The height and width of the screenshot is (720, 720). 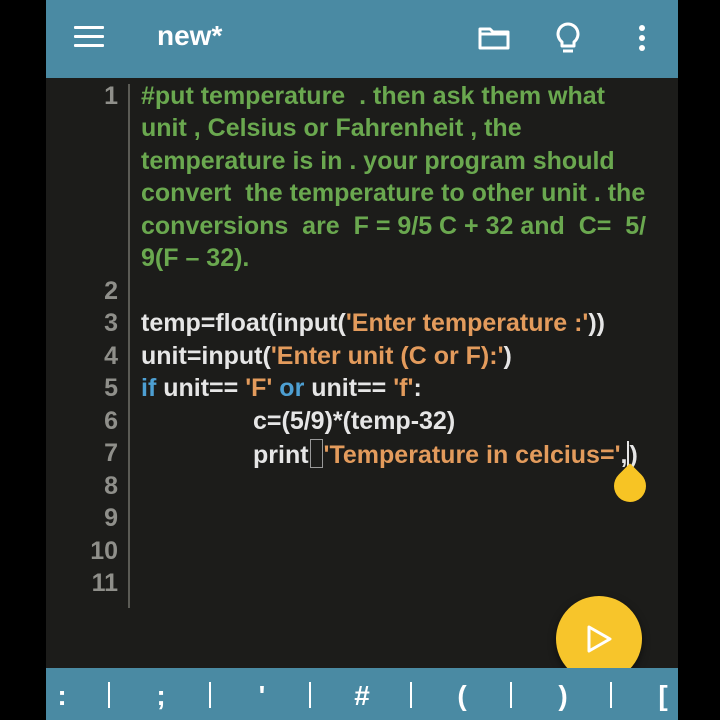 What do you see at coordinates (494, 38) in the screenshot?
I see `folder-icon` at bounding box center [494, 38].